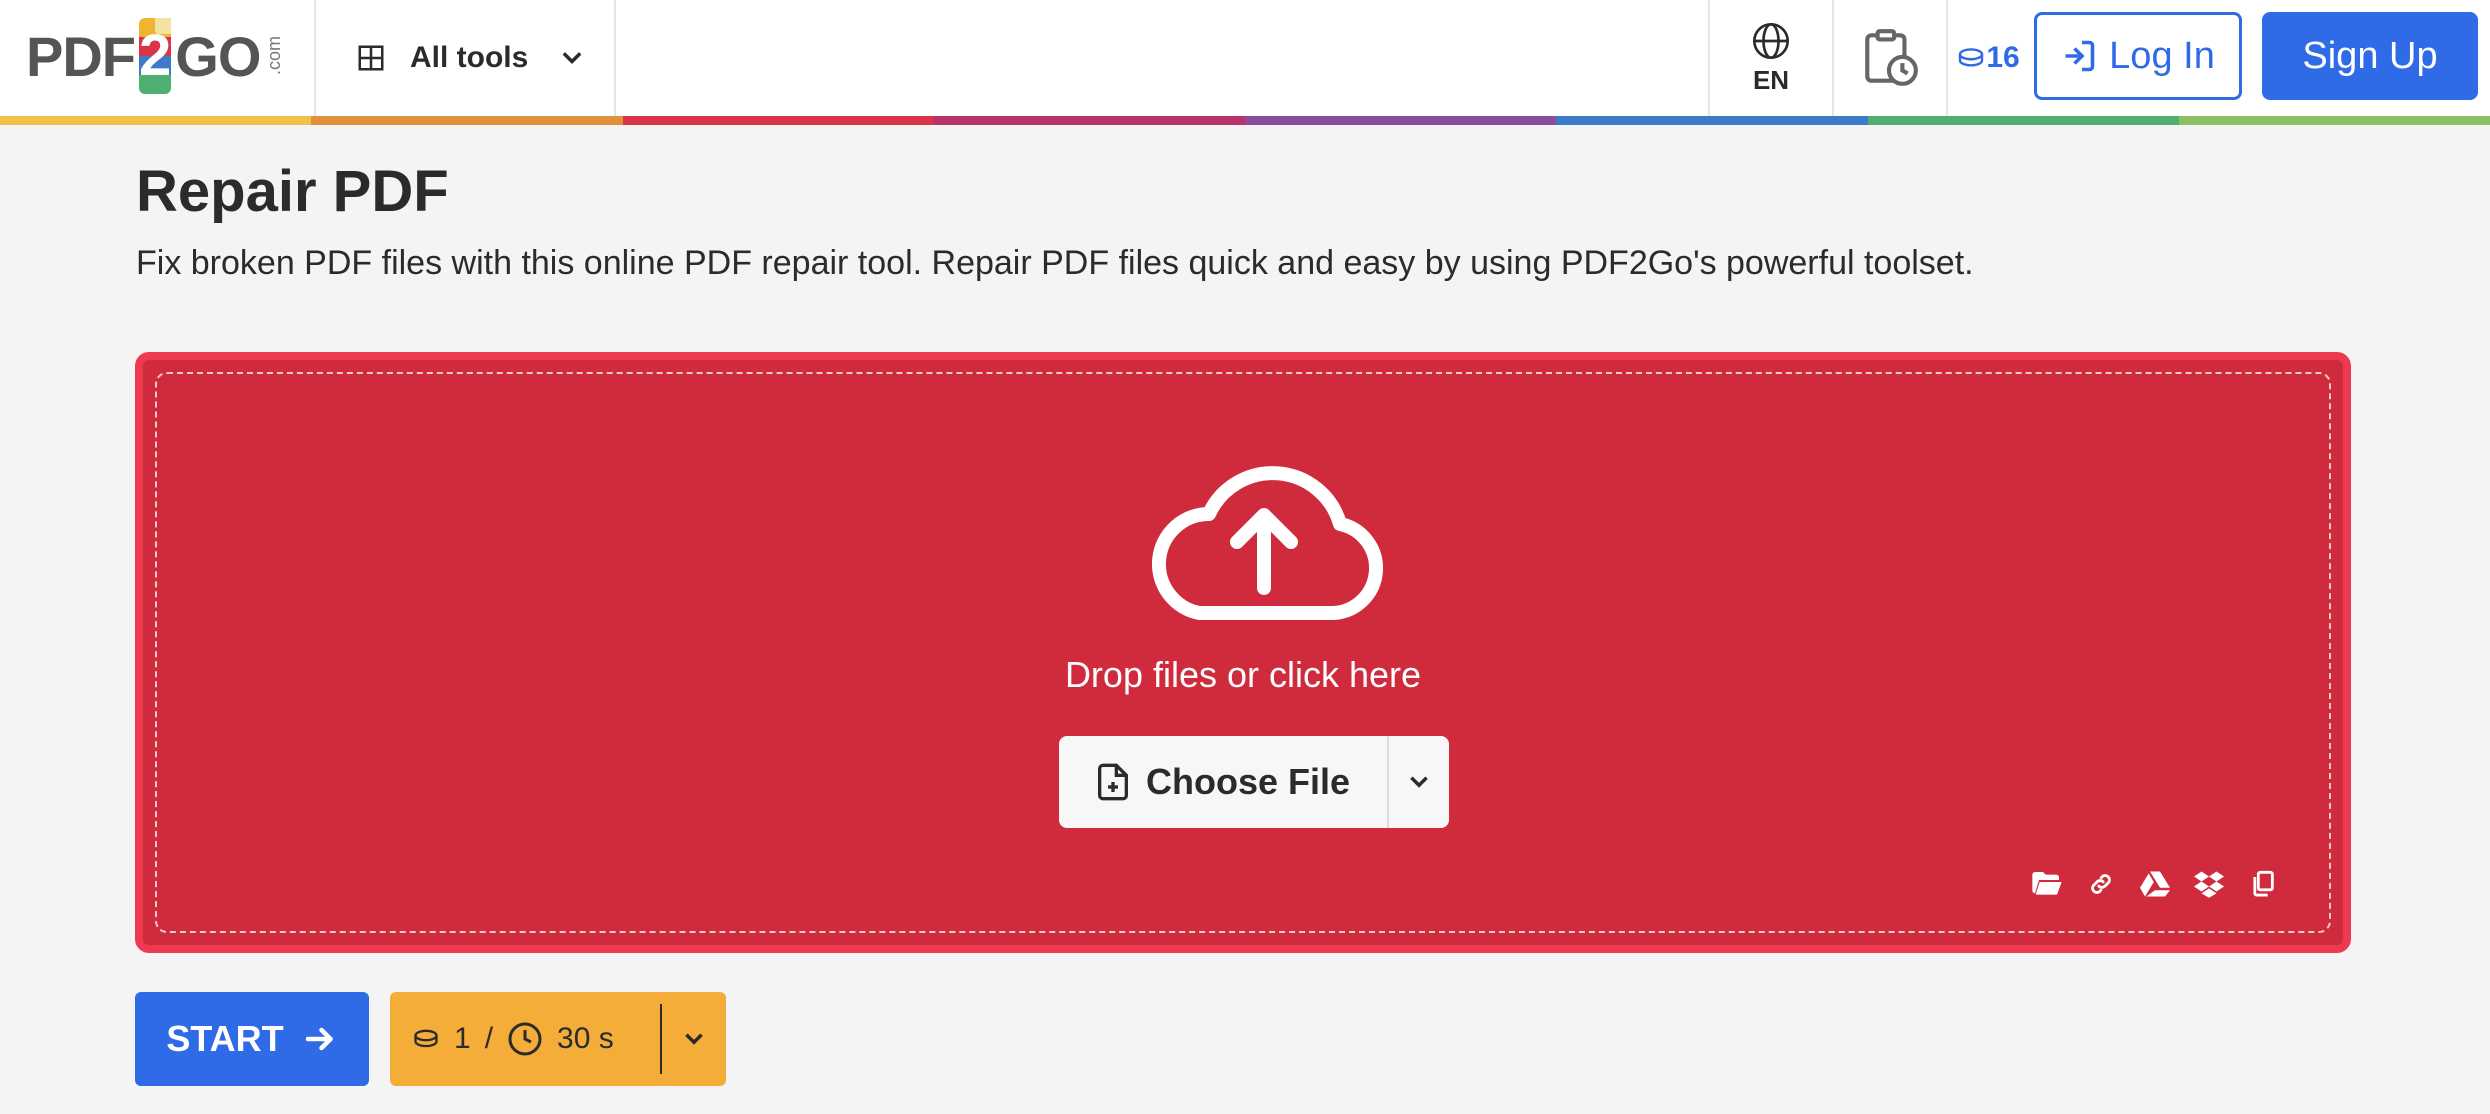 The width and height of the screenshot is (2490, 1114). I want to click on google-drive-icon, so click(2155, 884).